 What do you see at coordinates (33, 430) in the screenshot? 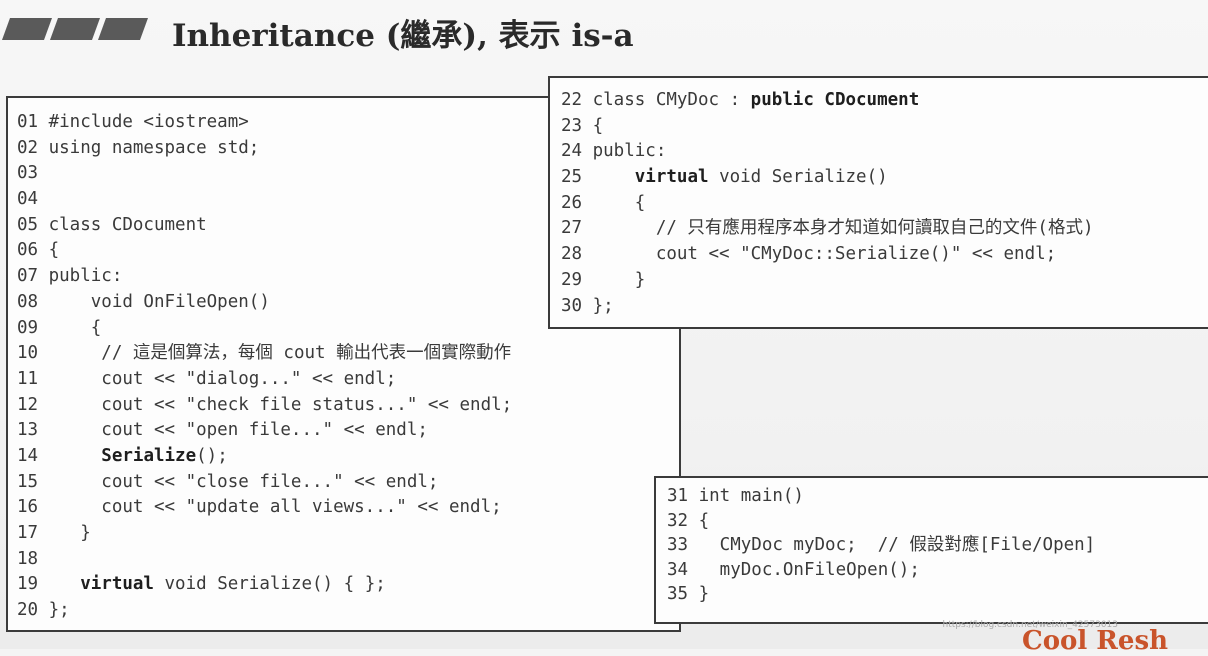
I see `line-number: 13` at bounding box center [33, 430].